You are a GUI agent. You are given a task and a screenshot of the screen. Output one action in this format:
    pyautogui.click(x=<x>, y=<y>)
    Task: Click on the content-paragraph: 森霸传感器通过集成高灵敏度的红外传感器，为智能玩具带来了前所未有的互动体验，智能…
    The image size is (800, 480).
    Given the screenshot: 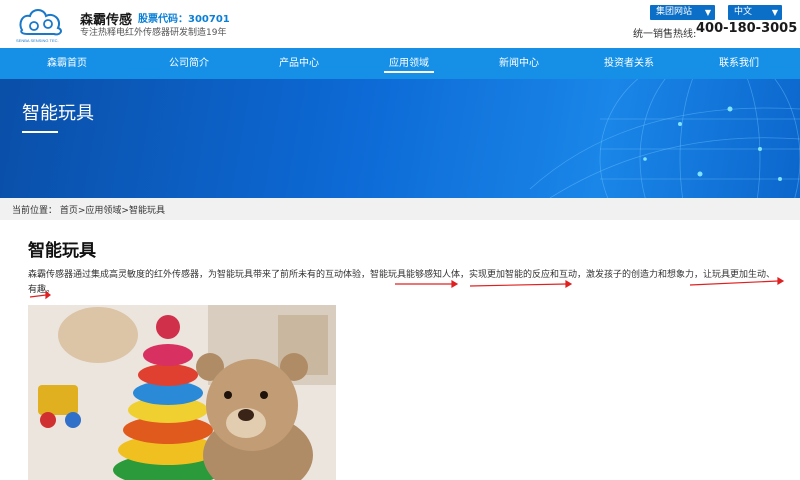 What is the action you would take?
    pyautogui.click(x=402, y=282)
    